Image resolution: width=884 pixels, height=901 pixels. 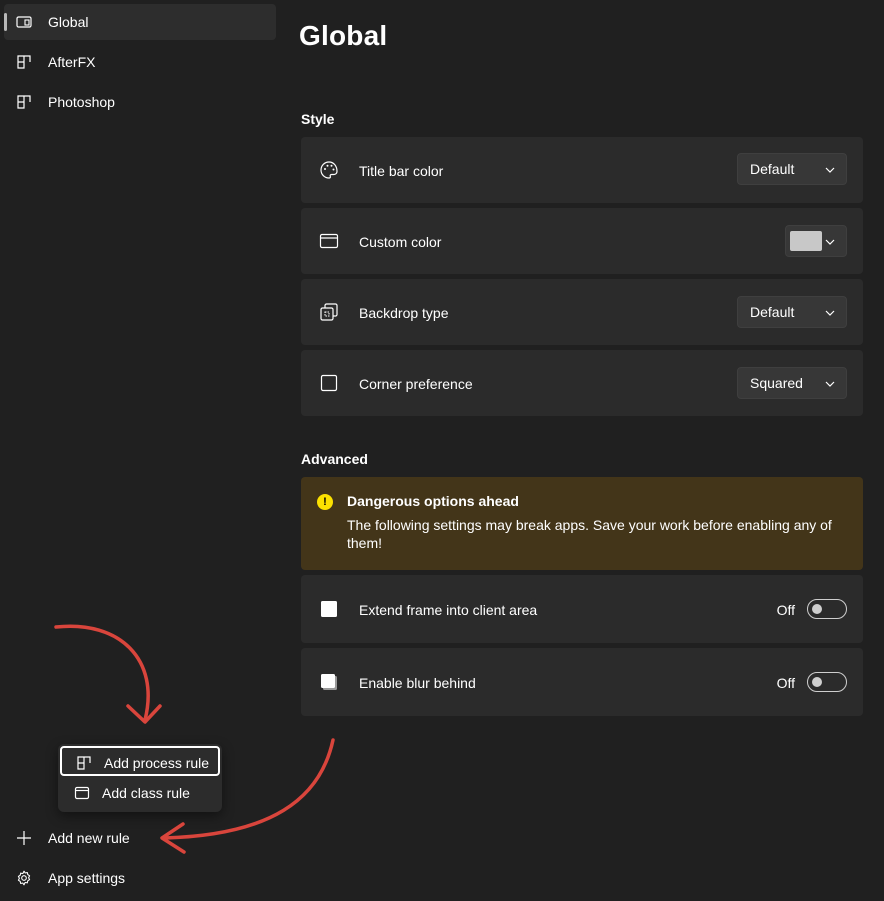 I want to click on setting-corner-preference: Corner preference Squared, so click(x=582, y=383).